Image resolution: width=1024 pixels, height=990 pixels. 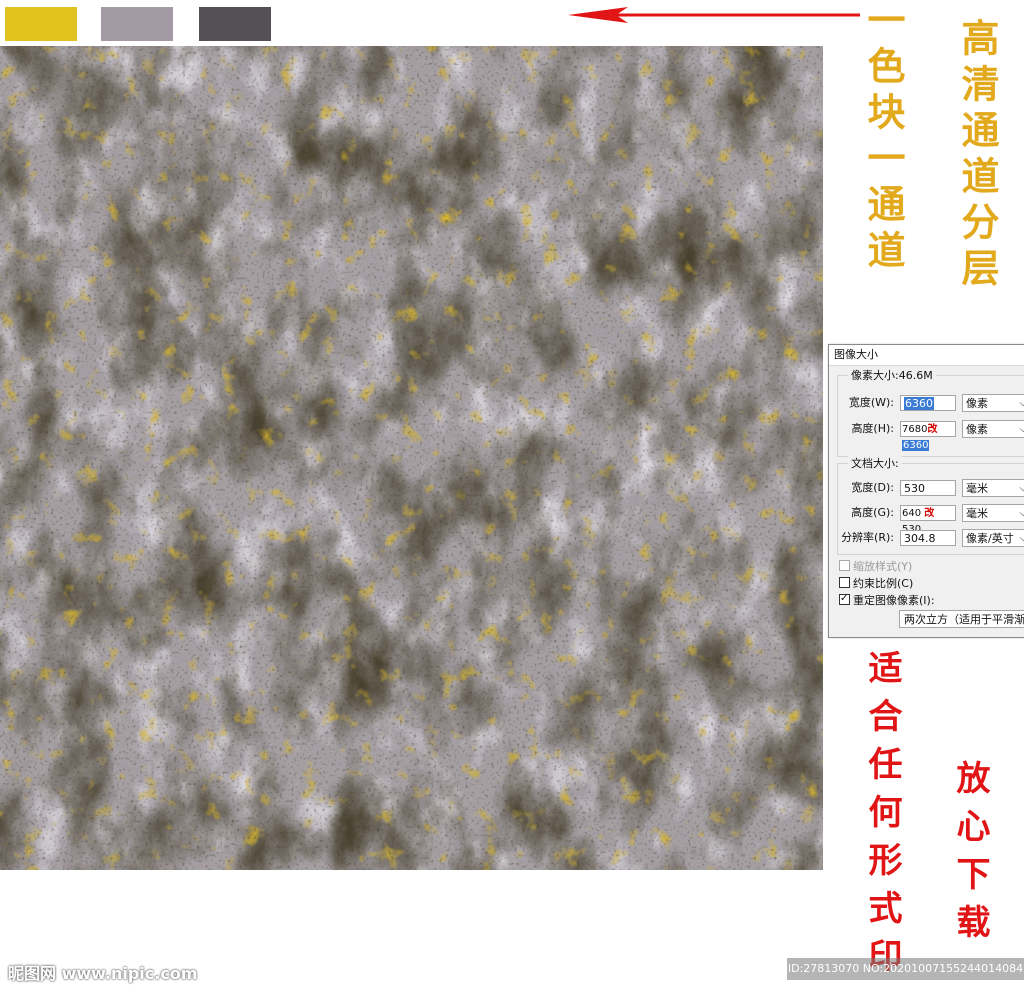 I want to click on label-color-block-channel: 一色块一通道, so click(x=883, y=138).